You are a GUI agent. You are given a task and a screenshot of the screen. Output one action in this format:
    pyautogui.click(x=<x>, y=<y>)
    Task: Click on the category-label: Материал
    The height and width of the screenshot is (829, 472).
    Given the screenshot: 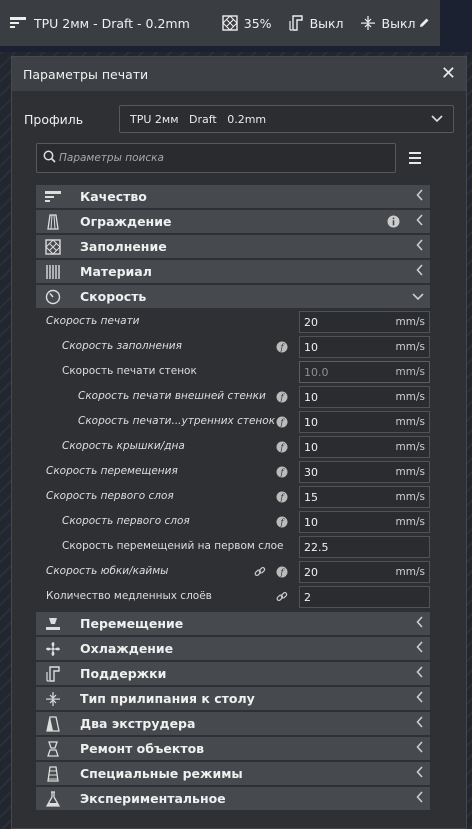 What is the action you would take?
    pyautogui.click(x=116, y=271)
    